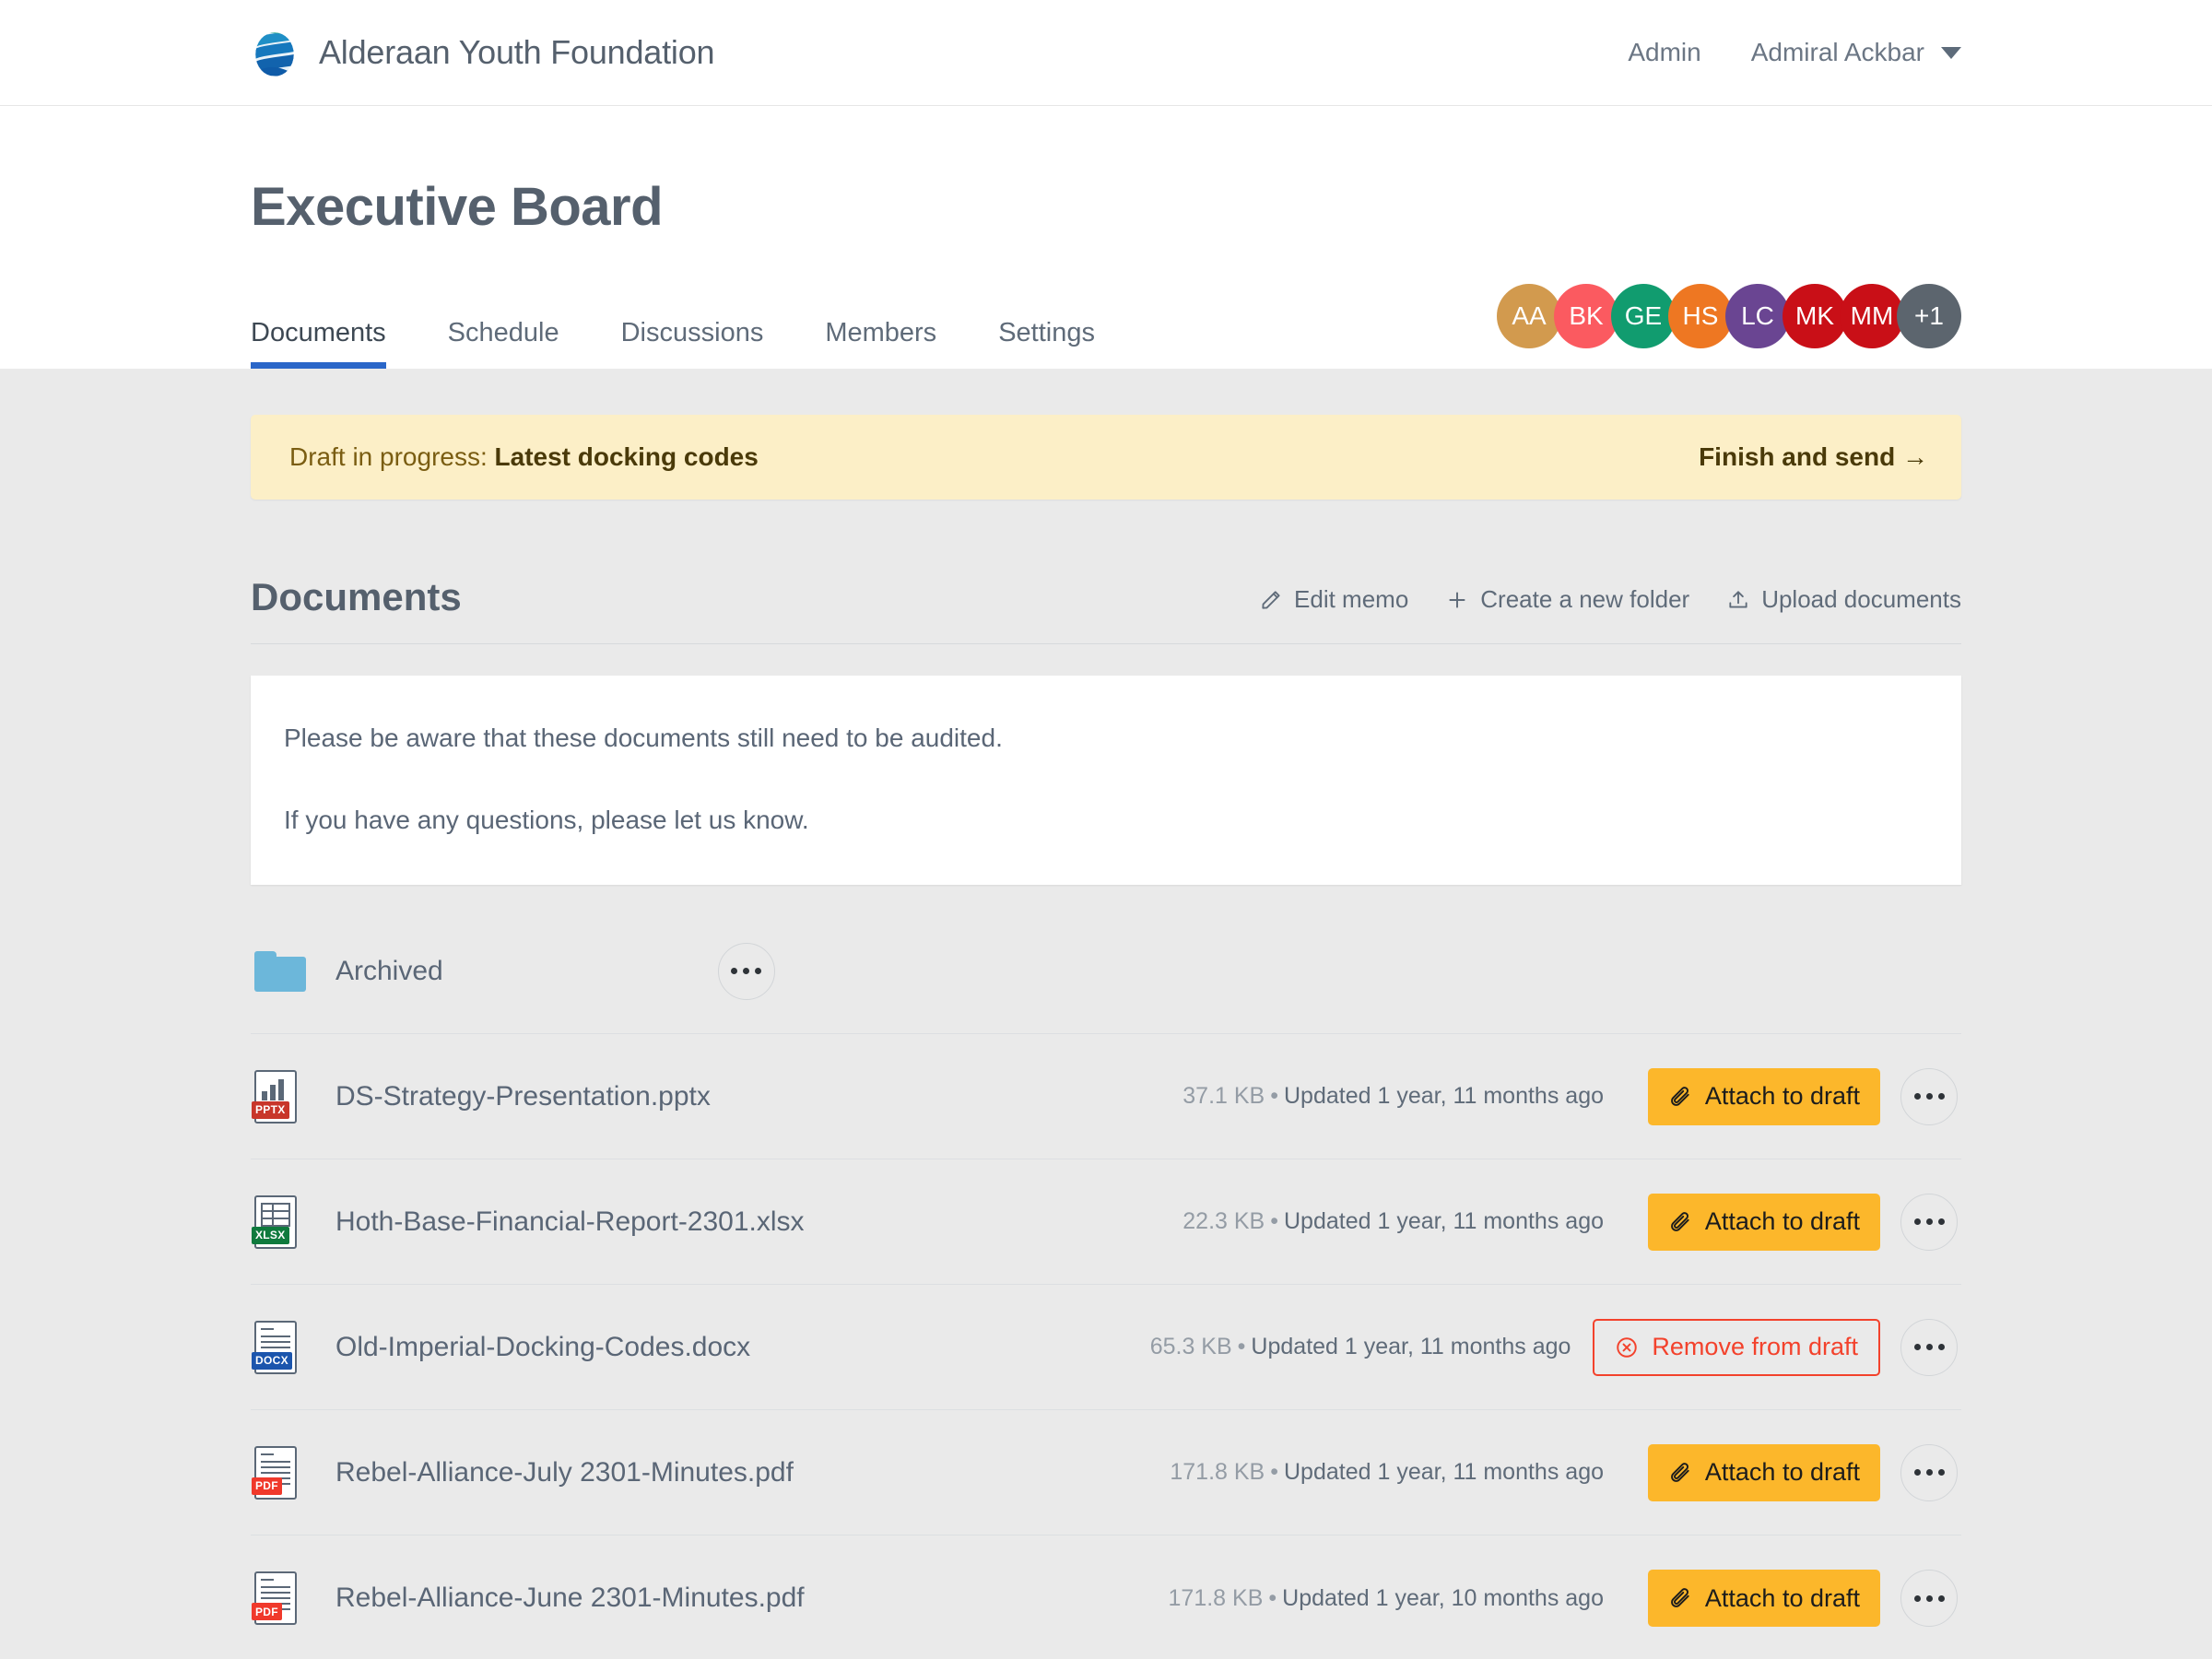 This screenshot has width=2212, height=1659. What do you see at coordinates (542, 1347) in the screenshot?
I see `file-name-link: Old-Imperial-Docking-Codes.docx` at bounding box center [542, 1347].